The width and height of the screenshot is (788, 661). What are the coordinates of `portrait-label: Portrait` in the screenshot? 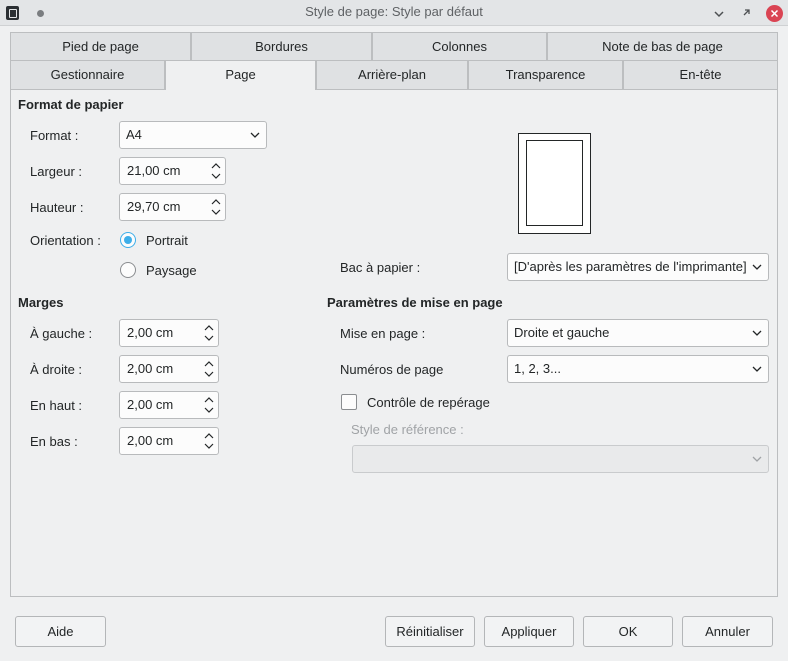 It's located at (167, 240).